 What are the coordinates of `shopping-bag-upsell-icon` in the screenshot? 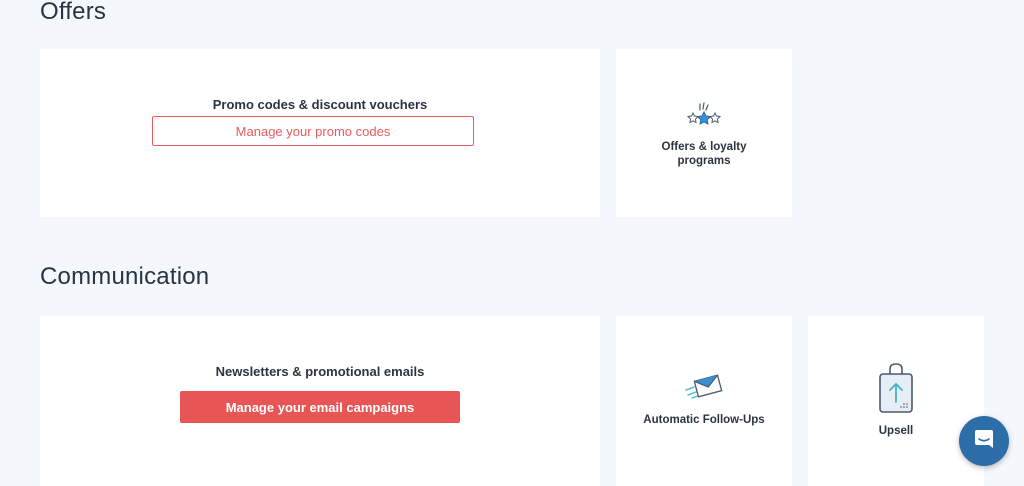 It's located at (896, 391).